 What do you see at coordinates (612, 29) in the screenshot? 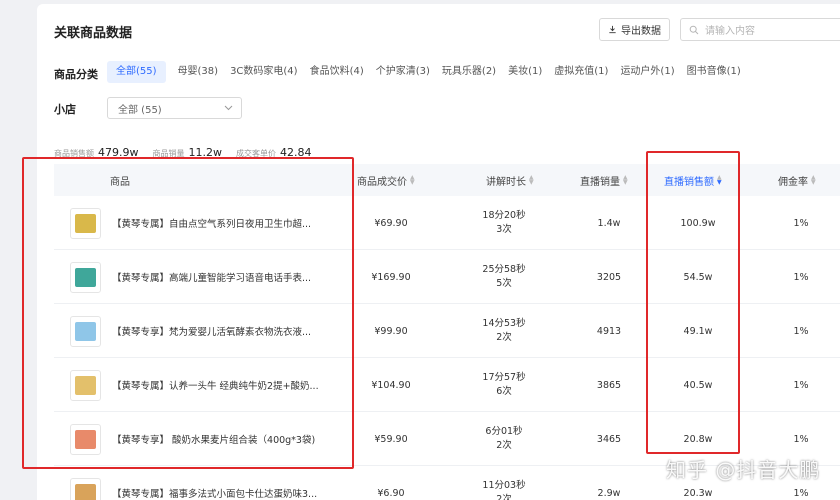
I see `download-icon` at bounding box center [612, 29].